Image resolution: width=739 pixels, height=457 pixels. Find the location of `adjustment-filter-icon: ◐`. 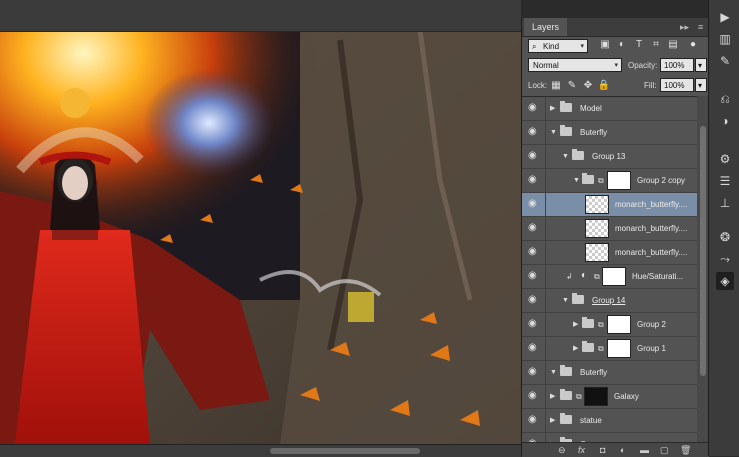

adjustment-filter-icon: ◐ is located at coordinates (622, 45).